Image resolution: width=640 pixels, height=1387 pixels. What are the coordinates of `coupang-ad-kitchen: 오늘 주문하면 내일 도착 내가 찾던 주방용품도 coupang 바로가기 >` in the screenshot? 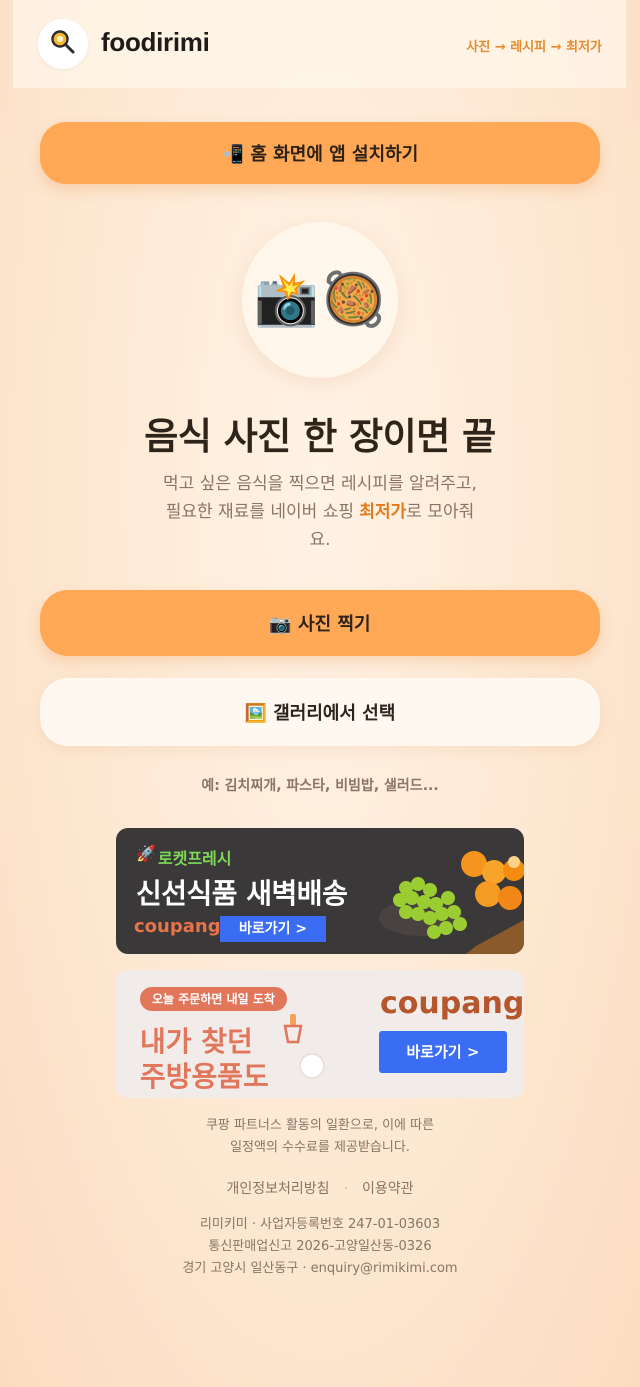 It's located at (320, 1034).